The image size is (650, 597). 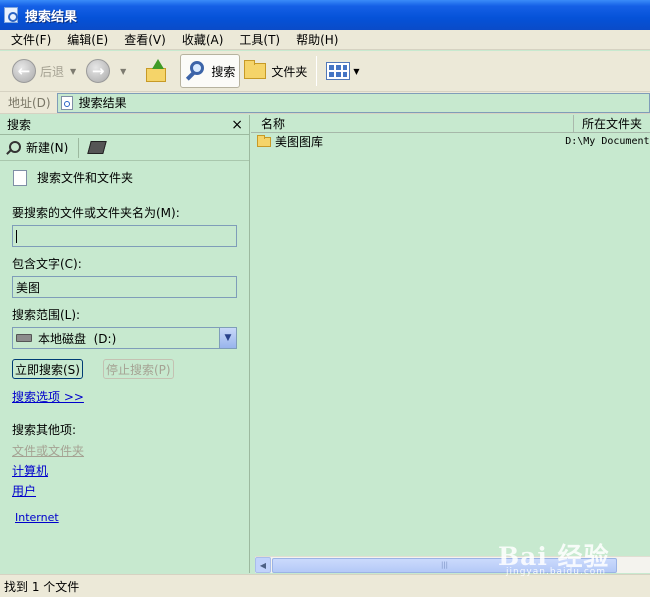 What do you see at coordinates (237, 125) in the screenshot?
I see `close-icon: ×` at bounding box center [237, 125].